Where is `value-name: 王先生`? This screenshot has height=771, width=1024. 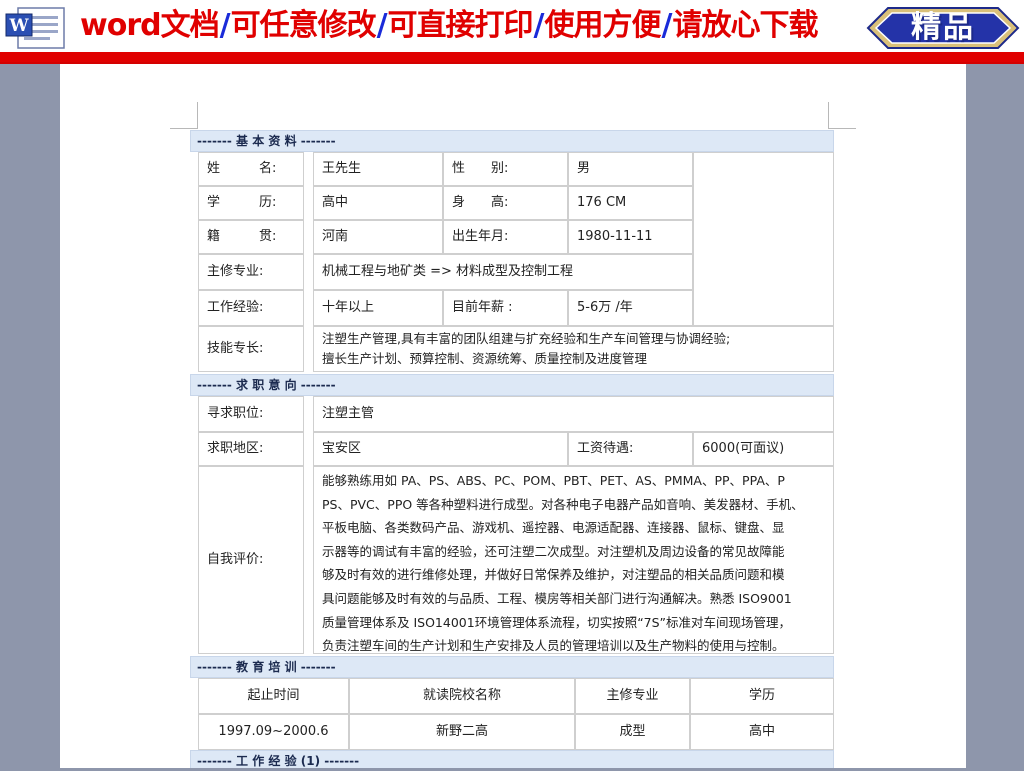
value-name: 王先生 is located at coordinates (378, 169).